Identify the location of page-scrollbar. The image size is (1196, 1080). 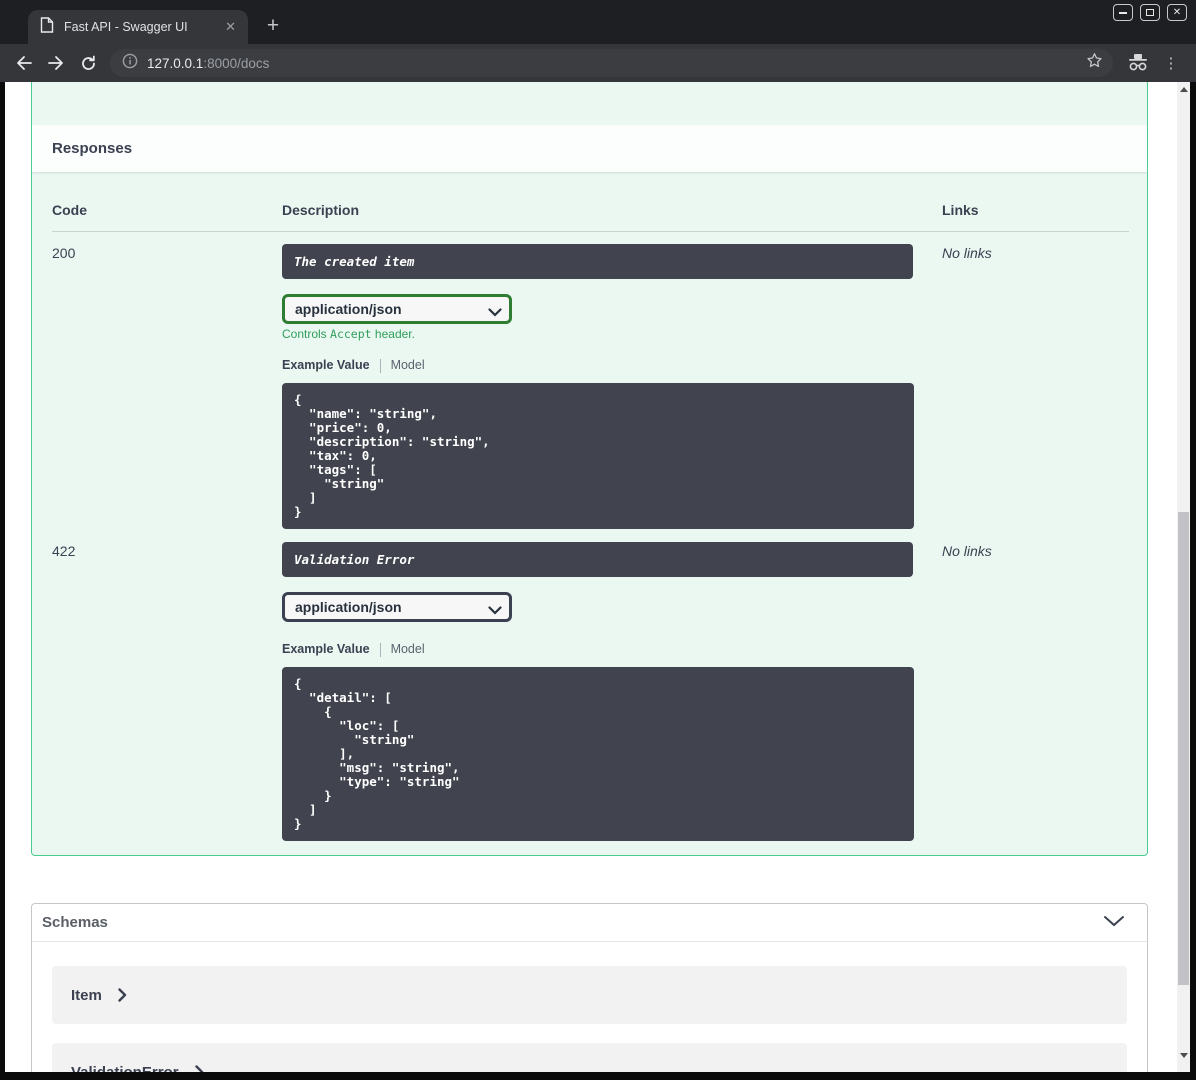
(1183, 577).